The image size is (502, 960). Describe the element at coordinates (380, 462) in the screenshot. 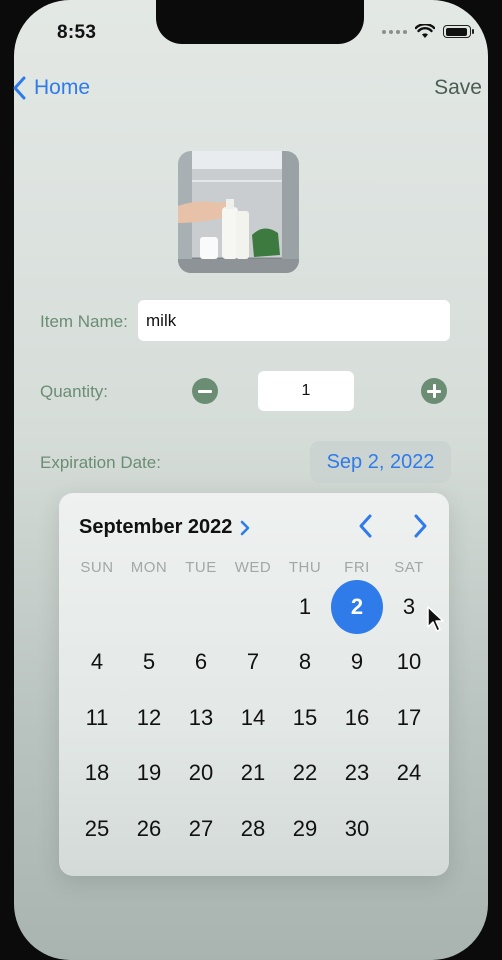

I see `expiration-date-button: Sep 2, 2022` at that location.